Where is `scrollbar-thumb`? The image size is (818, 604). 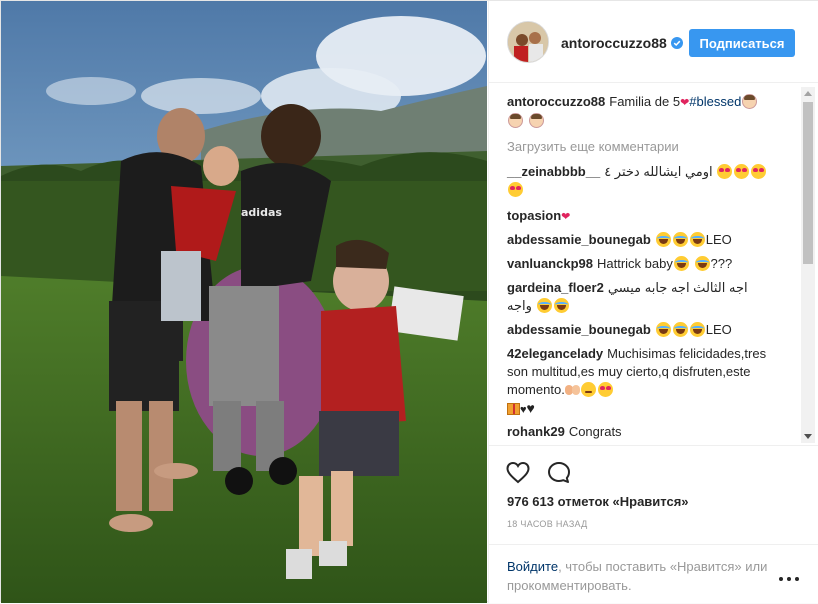
scrollbar-thumb is located at coordinates (808, 183).